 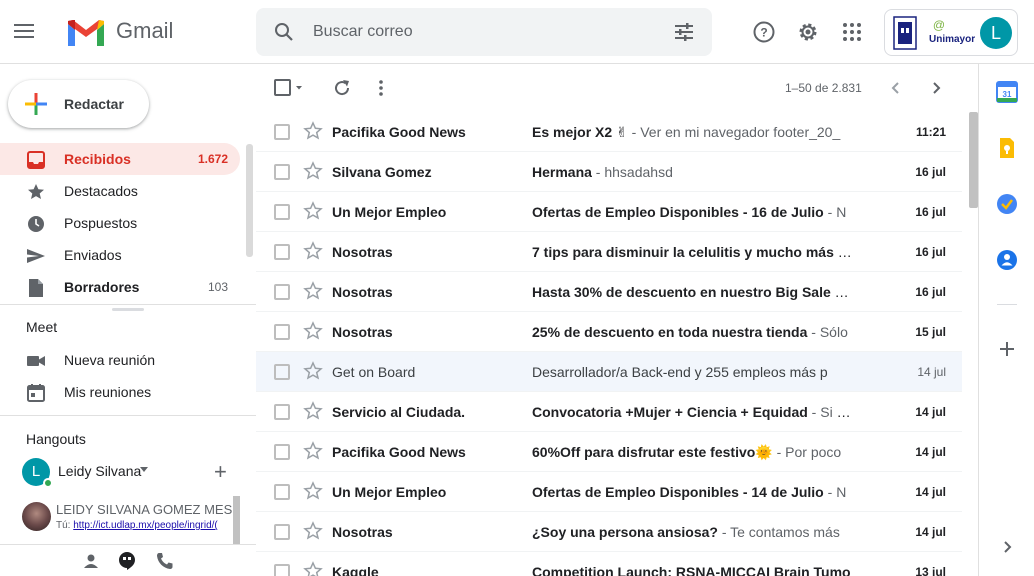 I want to click on search-input: Buscar correo, so click(x=363, y=32).